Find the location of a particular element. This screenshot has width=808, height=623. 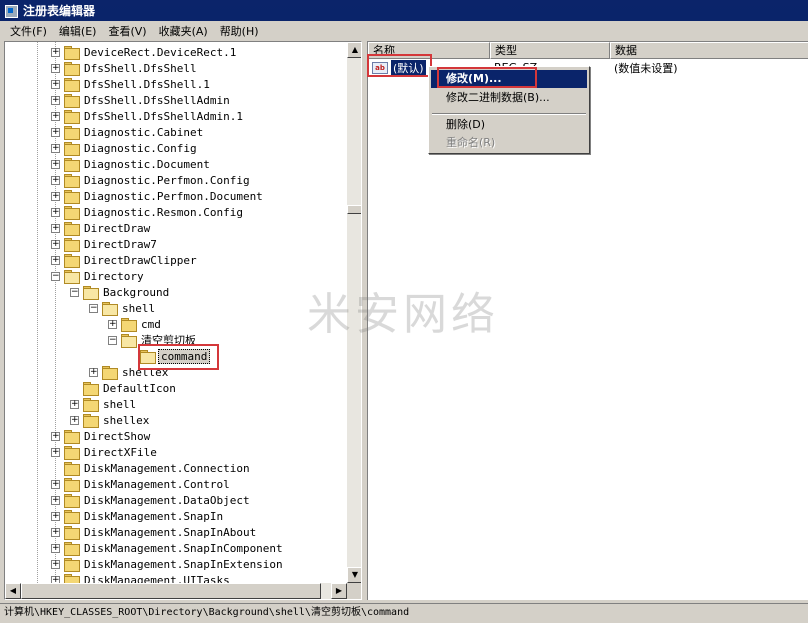

menu-view: 查看(V) is located at coordinates (127, 31).